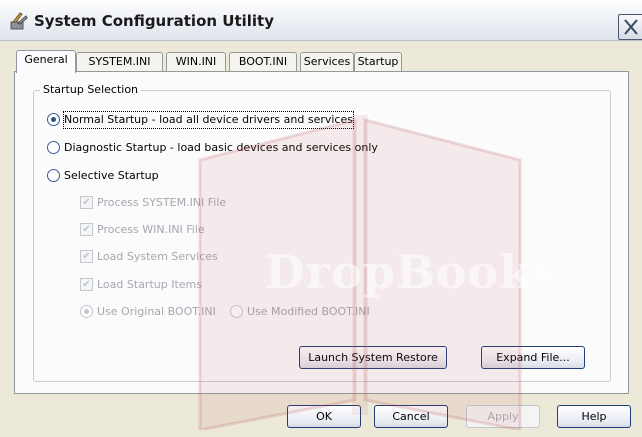  I want to click on load-system-services-checkbox: ✔, so click(86, 256).